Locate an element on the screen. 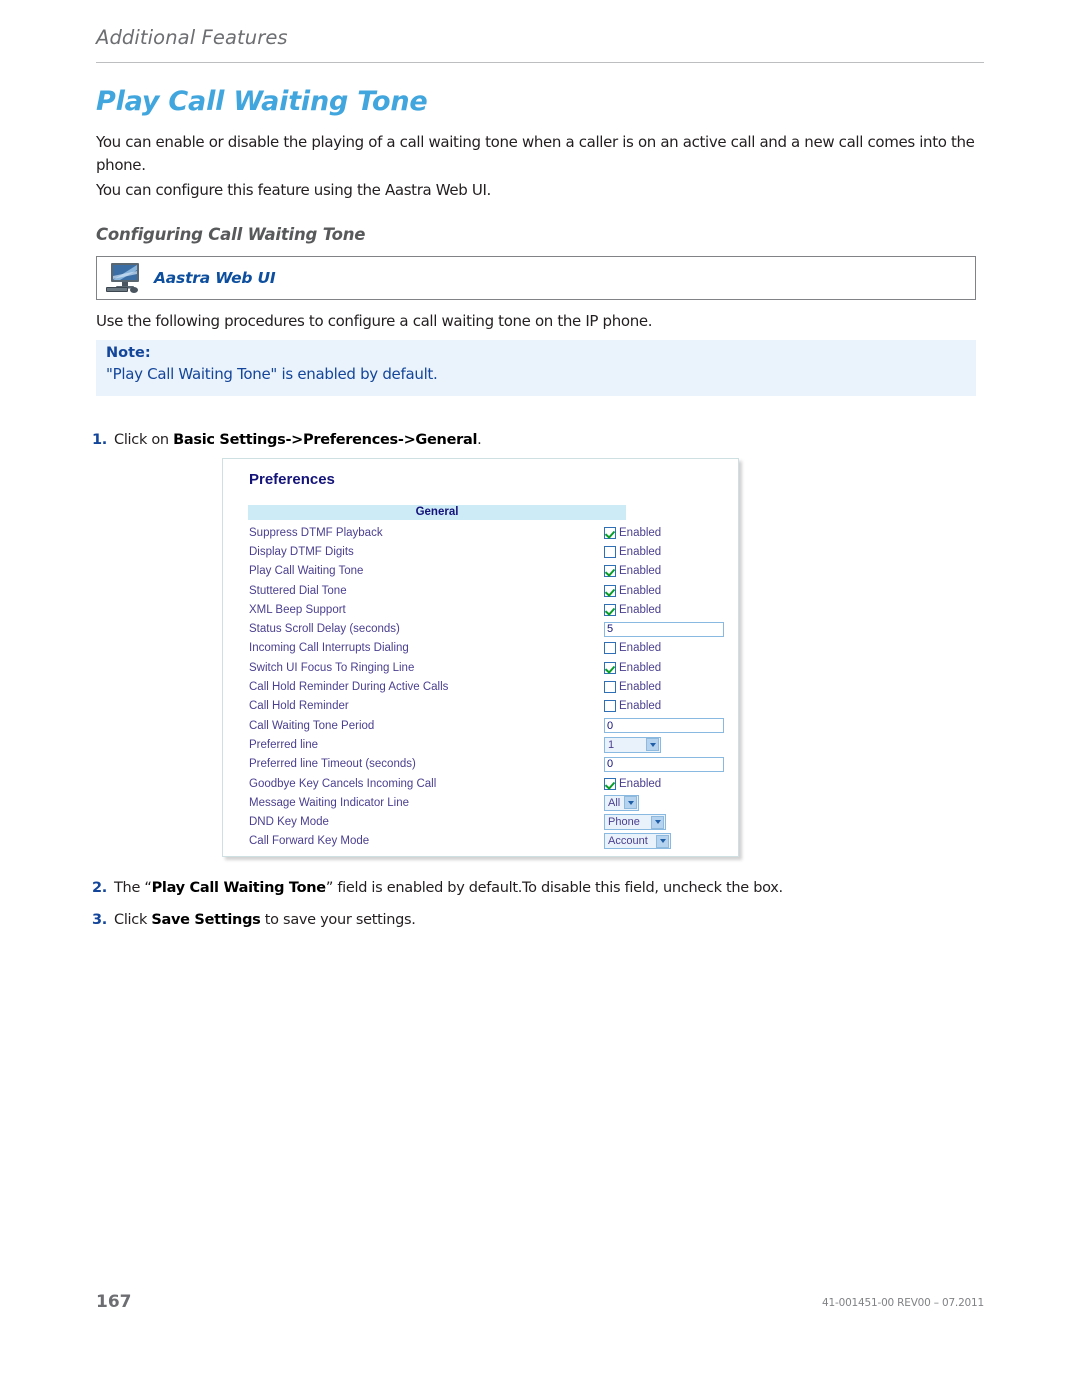 This screenshot has height=1397, width=1080. aastra-web-ui-label: Aastra Web UI is located at coordinates (215, 278).